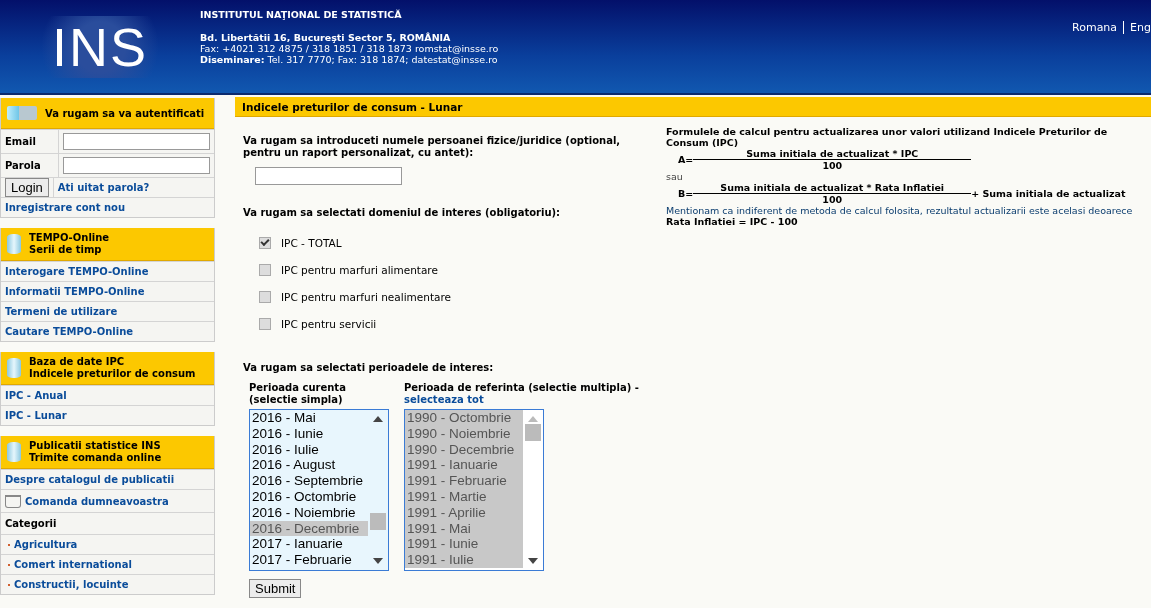  Describe the element at coordinates (1137, 27) in the screenshot. I see `language-link: Eng` at that location.